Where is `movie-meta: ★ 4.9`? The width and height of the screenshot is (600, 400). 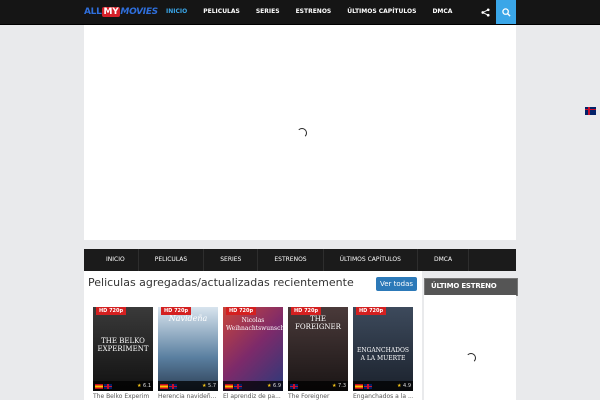
movie-meta: ★ 4.9 is located at coordinates (383, 386).